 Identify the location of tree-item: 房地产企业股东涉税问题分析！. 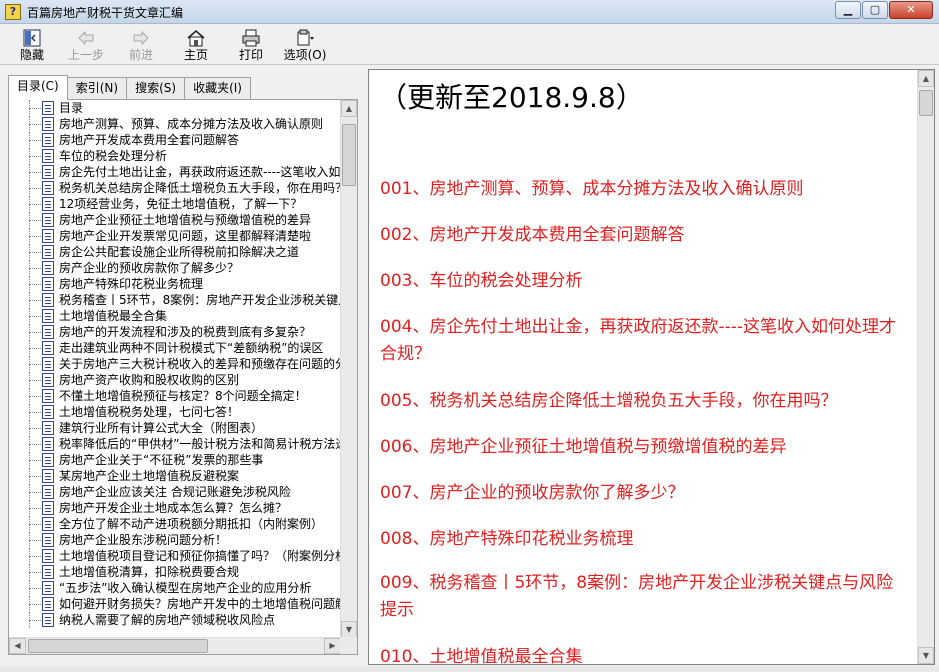
(175, 540).